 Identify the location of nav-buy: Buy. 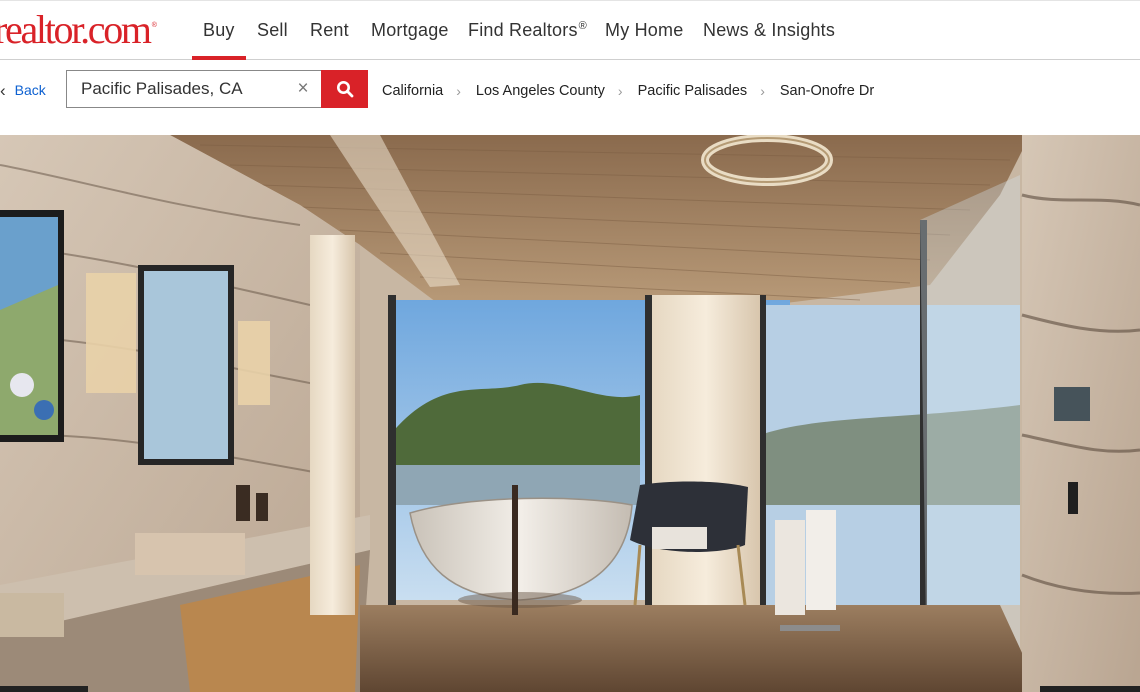
(219, 30).